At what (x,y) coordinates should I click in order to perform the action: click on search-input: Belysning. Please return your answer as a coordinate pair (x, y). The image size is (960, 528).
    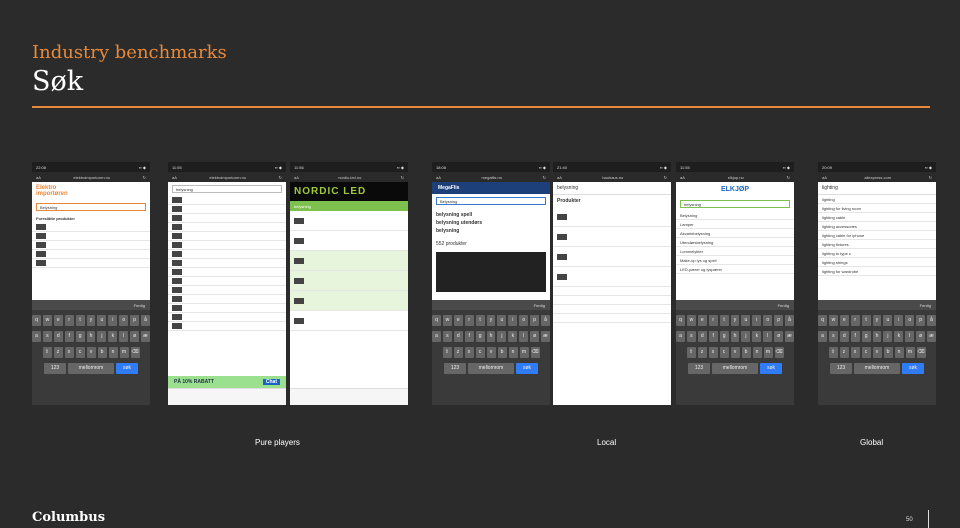
    Looking at the image, I should click on (491, 201).